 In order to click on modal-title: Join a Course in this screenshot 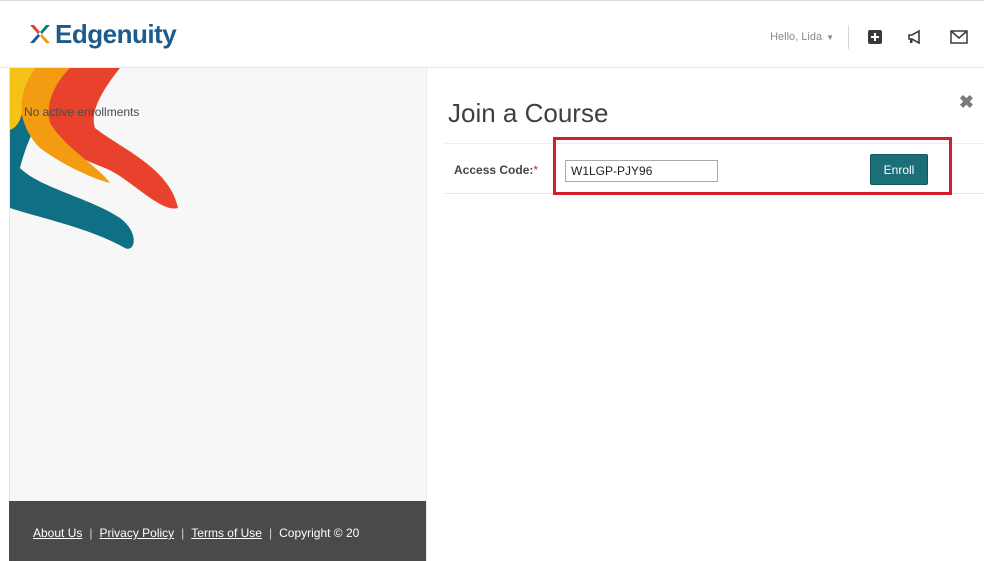, I will do `click(528, 113)`.